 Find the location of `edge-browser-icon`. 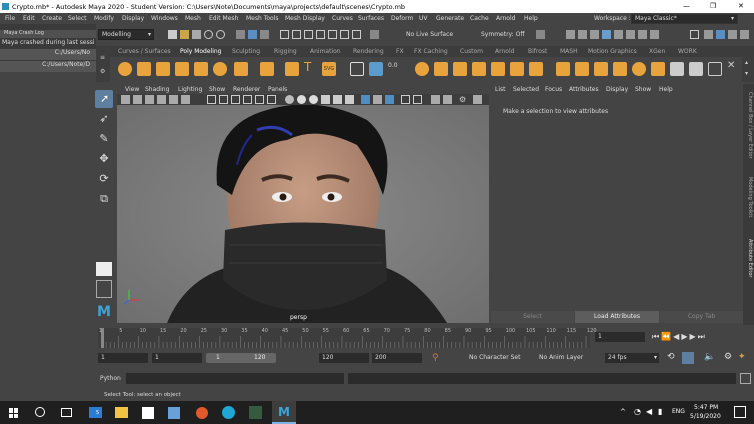

edge-browser-icon is located at coordinates (228, 412).